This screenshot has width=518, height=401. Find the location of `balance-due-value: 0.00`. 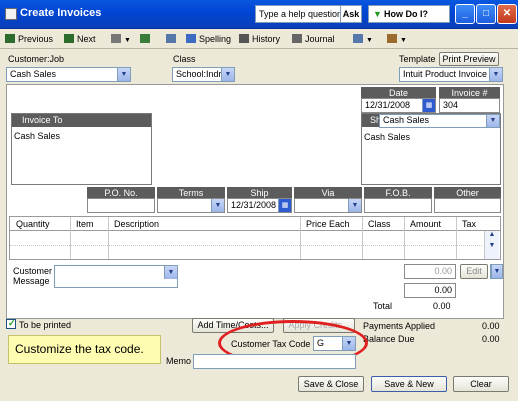

balance-due-value: 0.00 is located at coordinates (491, 339).